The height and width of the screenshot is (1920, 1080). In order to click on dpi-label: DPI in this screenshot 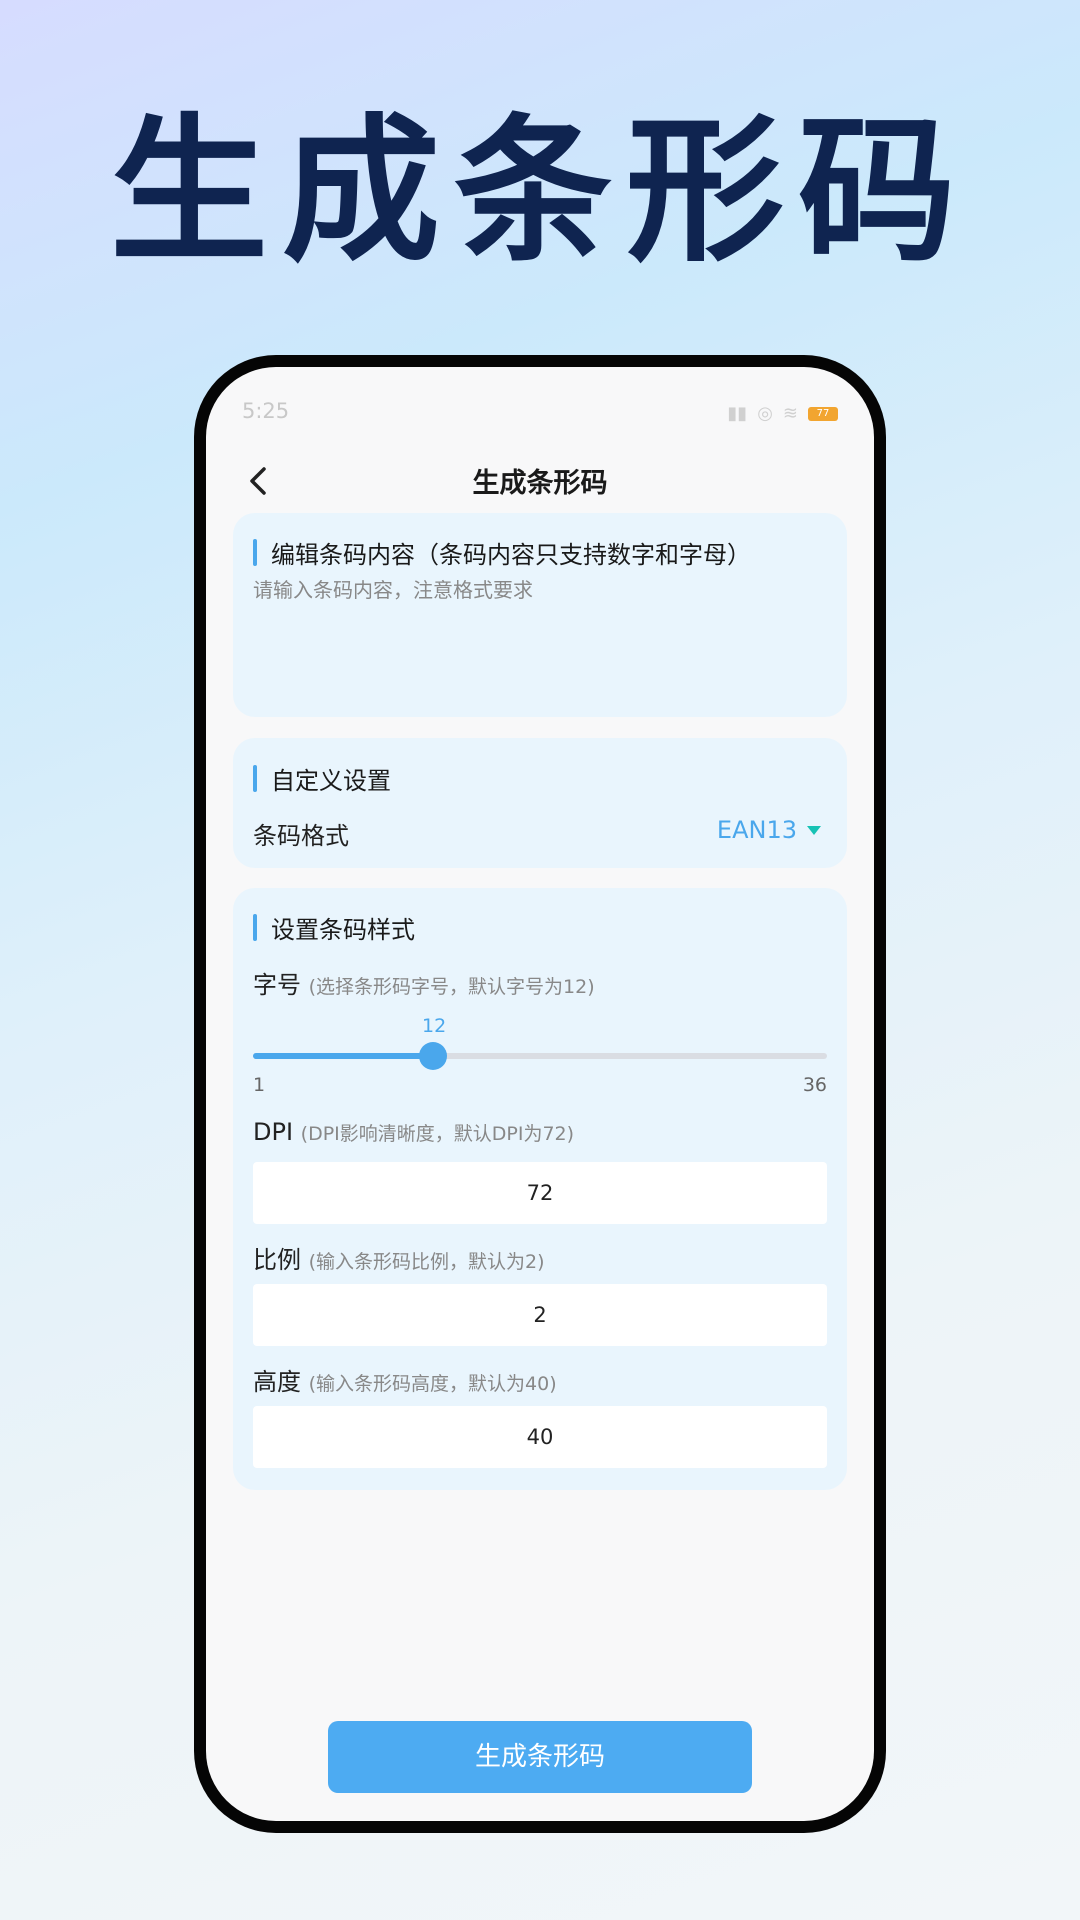, I will do `click(273, 1132)`.